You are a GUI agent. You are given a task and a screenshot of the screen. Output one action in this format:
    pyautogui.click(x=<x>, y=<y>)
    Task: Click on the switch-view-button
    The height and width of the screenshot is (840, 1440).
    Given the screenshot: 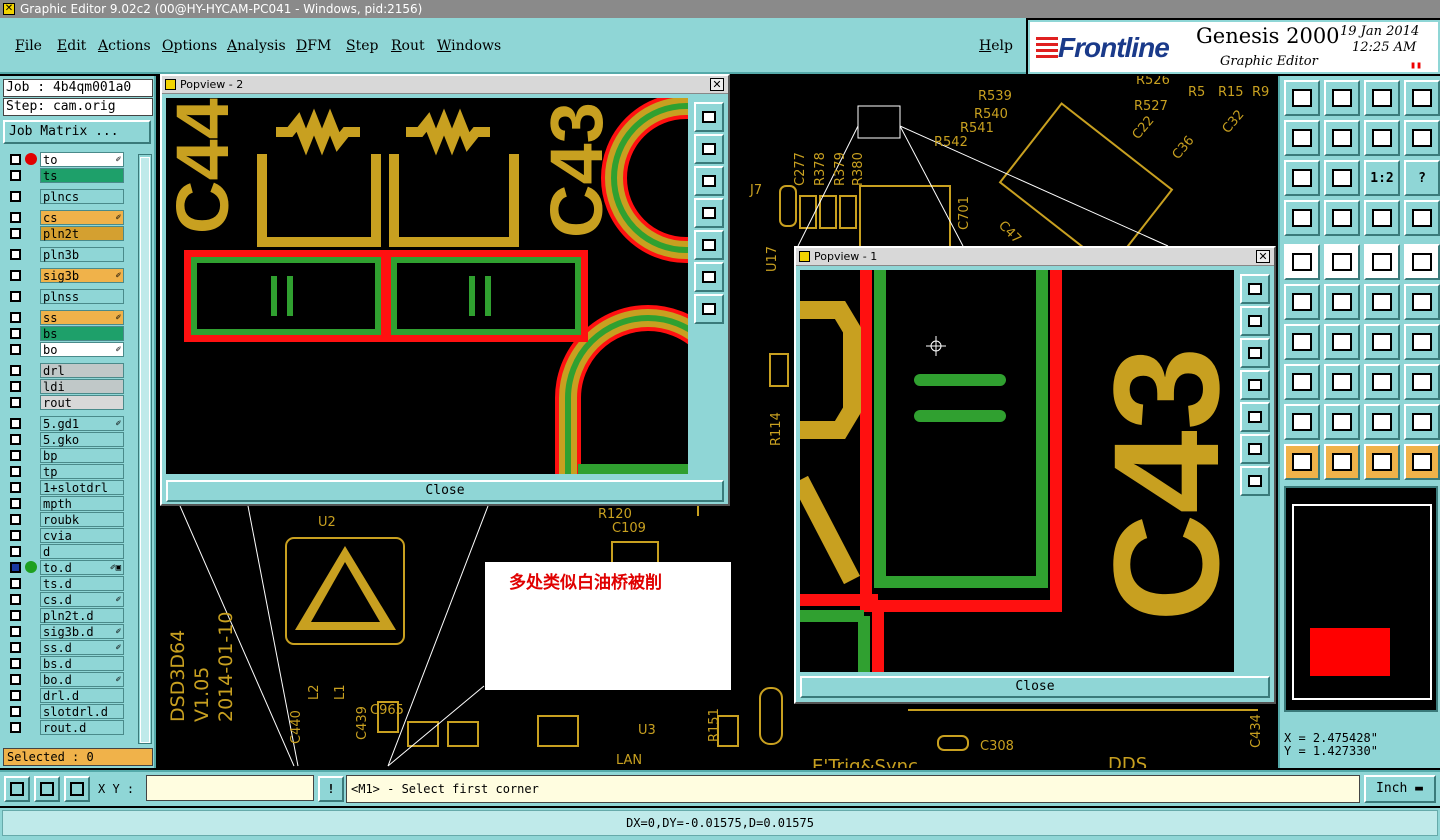 What is the action you would take?
    pyautogui.click(x=1422, y=138)
    